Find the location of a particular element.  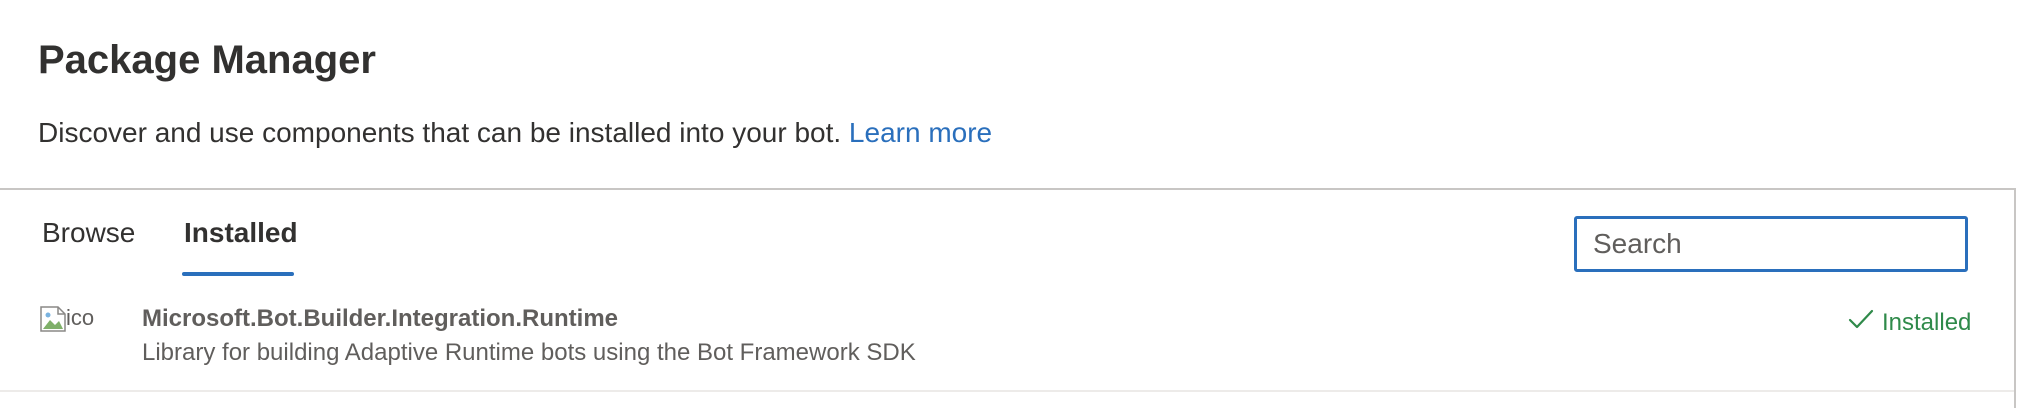

installed-status: Installed is located at coordinates (1909, 323).